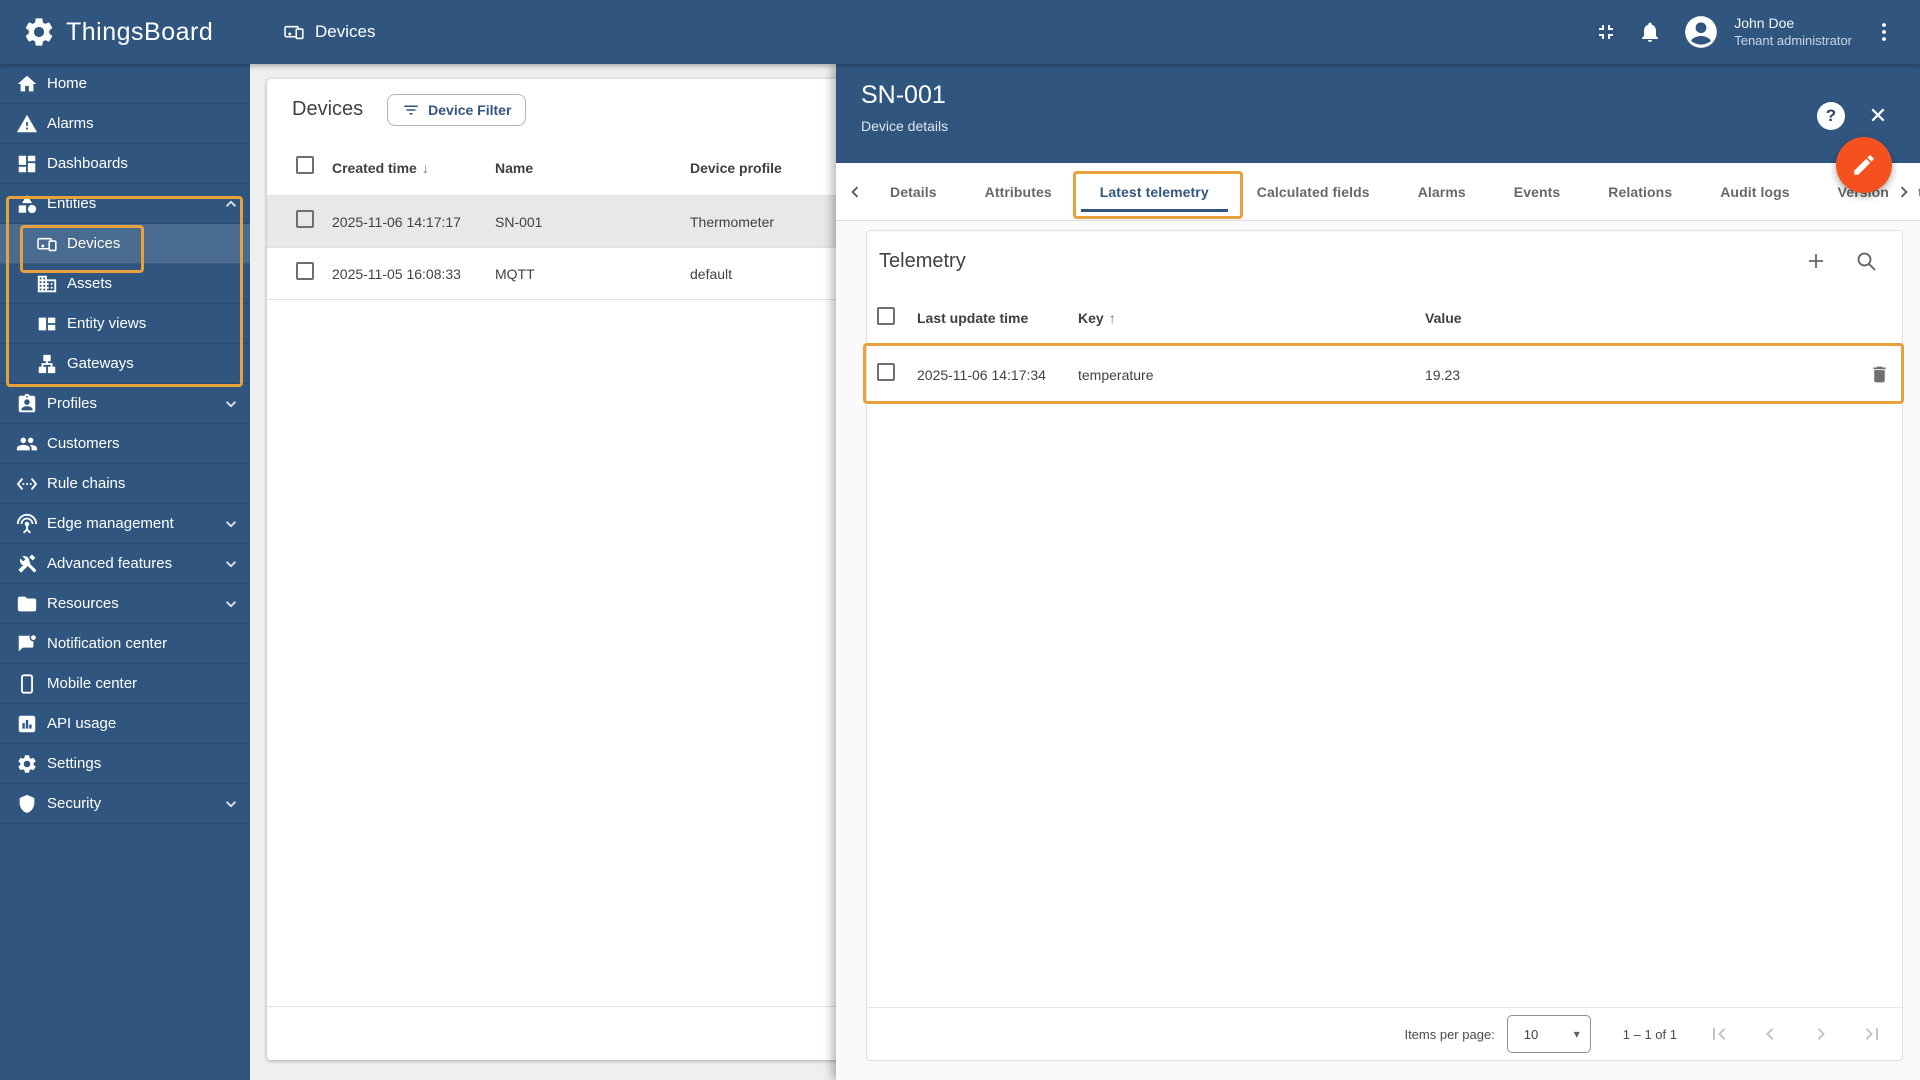  I want to click on chevron-up-icon, so click(231, 204).